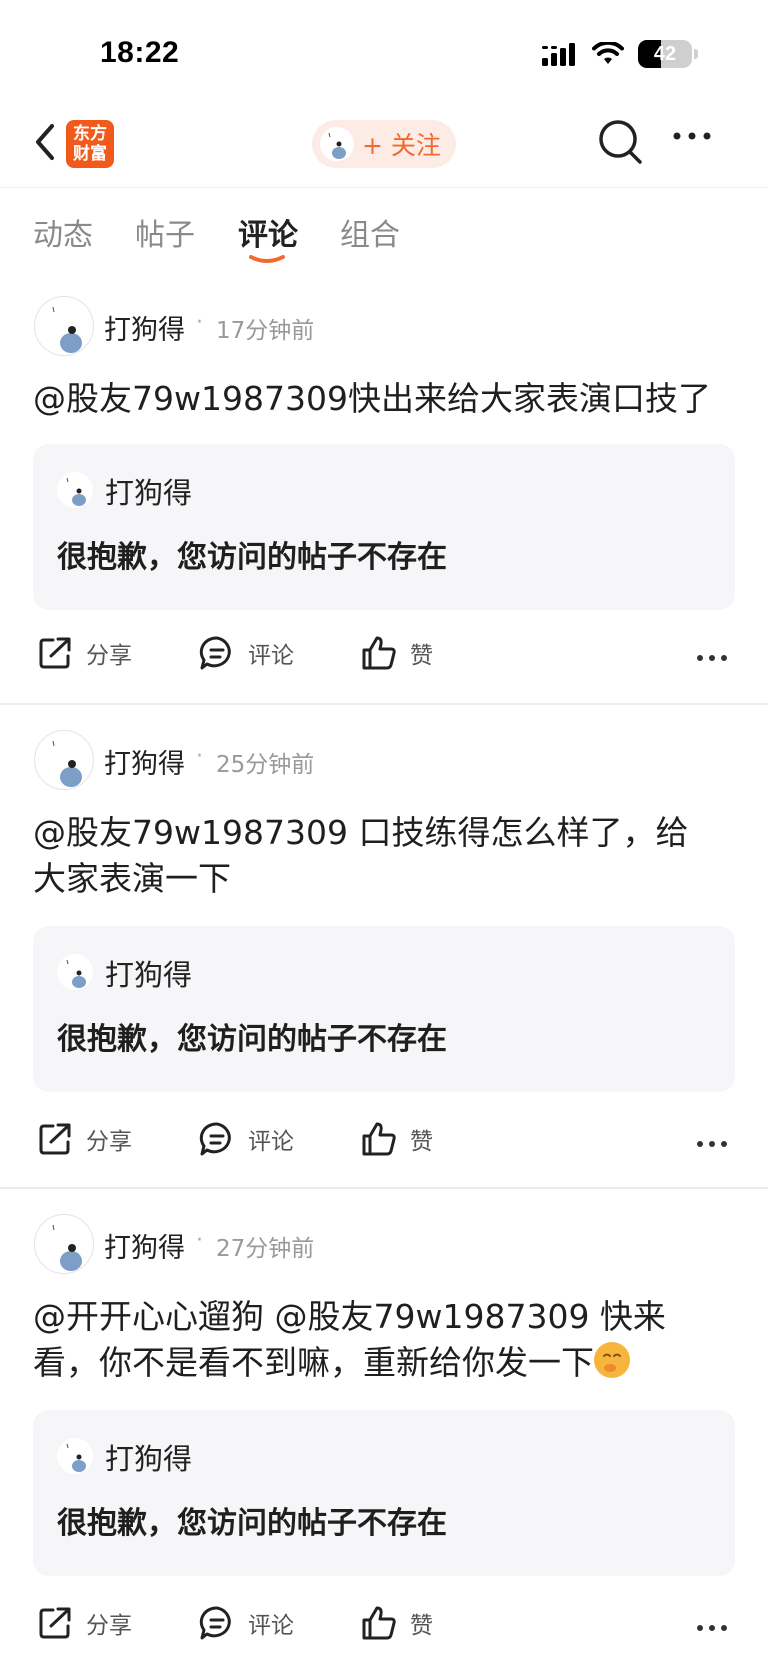  What do you see at coordinates (608, 53) in the screenshot?
I see `wifi-icon` at bounding box center [608, 53].